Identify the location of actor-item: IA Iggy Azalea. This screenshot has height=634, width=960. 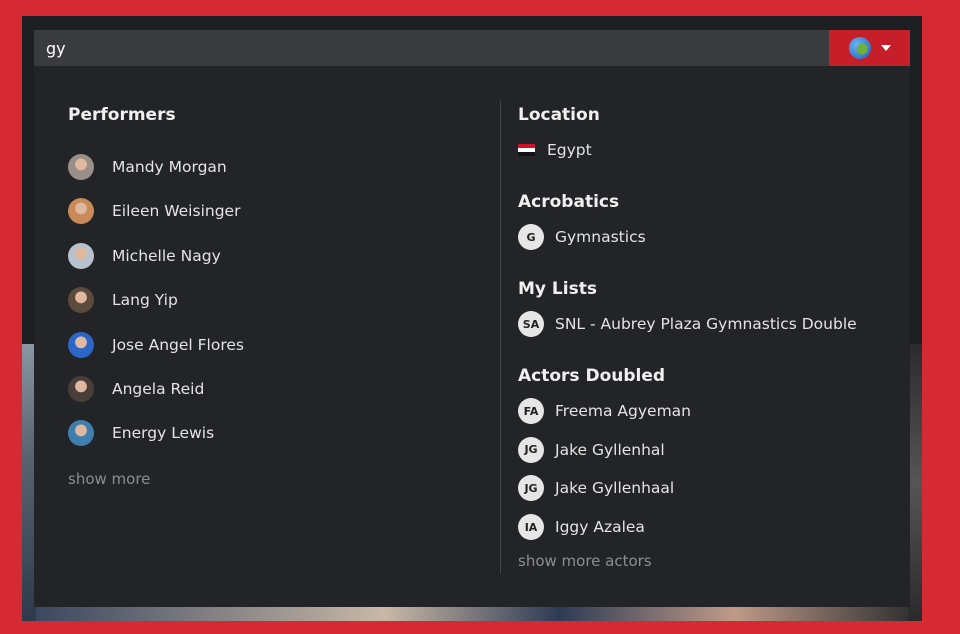
(581, 527).